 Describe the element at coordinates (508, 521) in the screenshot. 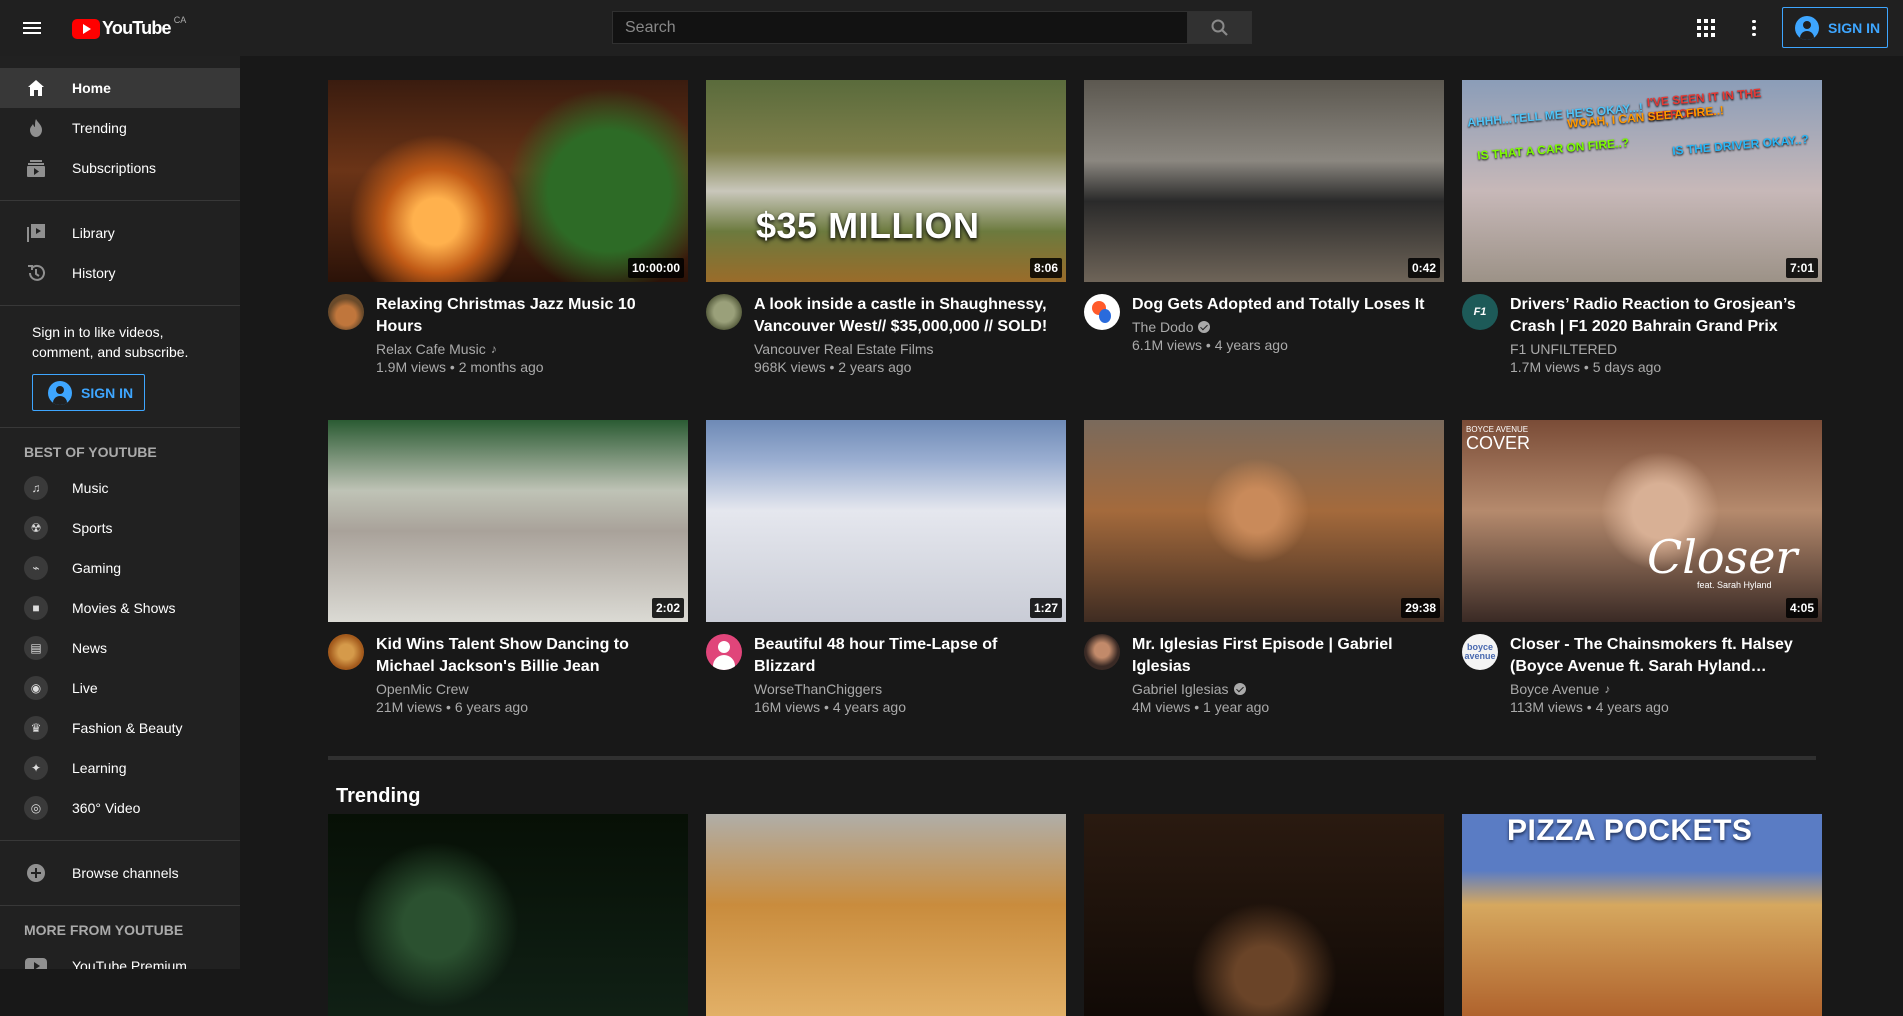

I see `video-thumbnail: 2:02` at that location.